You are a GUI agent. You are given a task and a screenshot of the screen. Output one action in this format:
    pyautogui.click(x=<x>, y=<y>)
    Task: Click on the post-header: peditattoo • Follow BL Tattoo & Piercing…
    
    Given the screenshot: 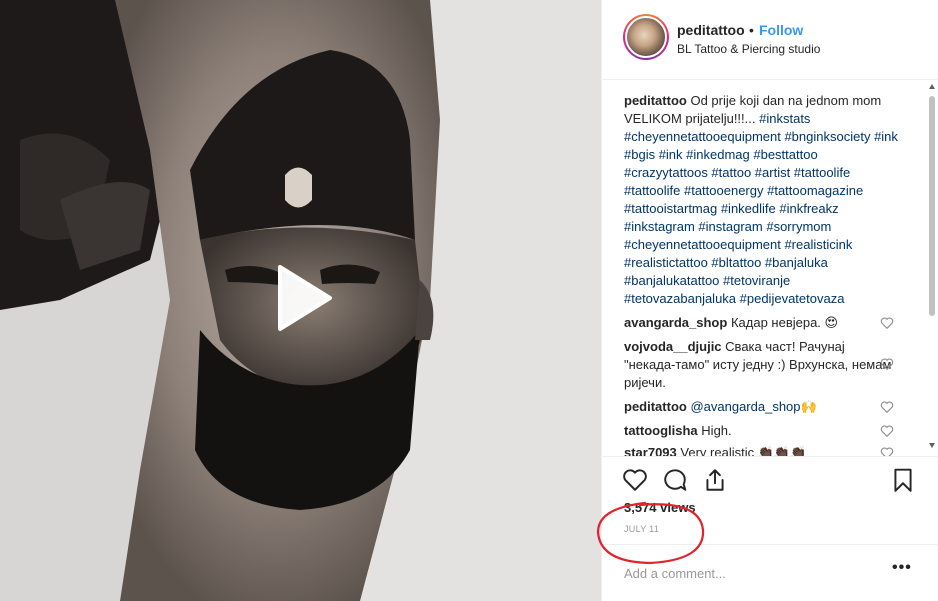 What is the action you would take?
    pyautogui.click(x=770, y=40)
    